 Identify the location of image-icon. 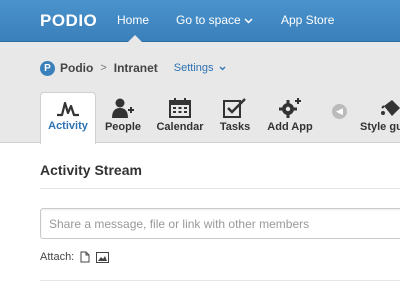
(103, 257).